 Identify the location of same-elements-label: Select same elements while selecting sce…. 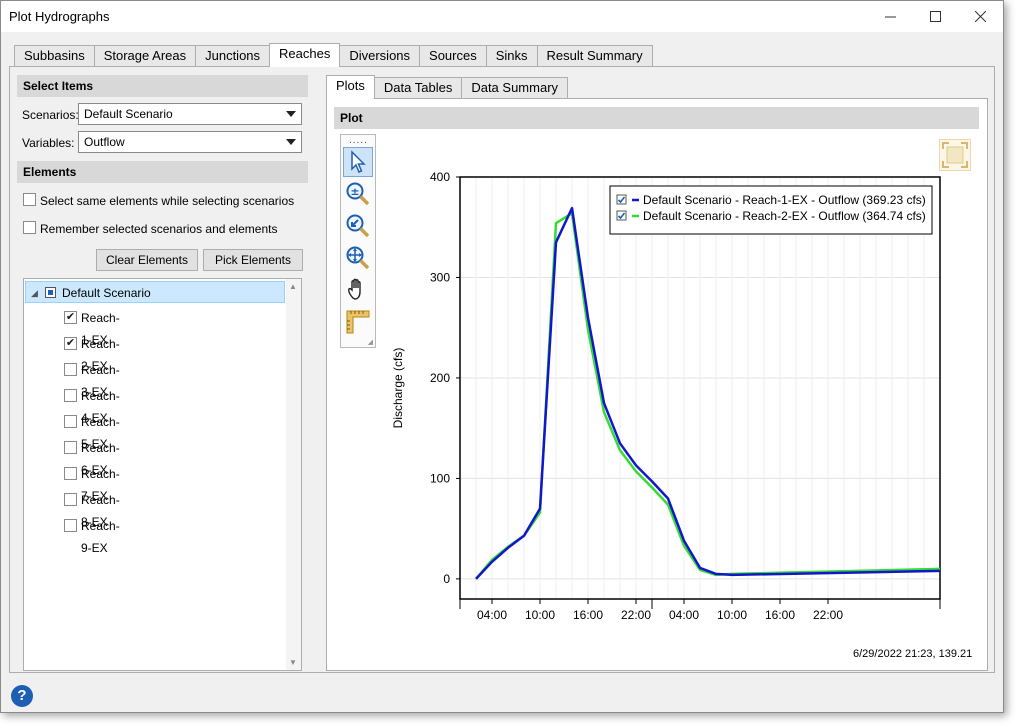
(167, 201).